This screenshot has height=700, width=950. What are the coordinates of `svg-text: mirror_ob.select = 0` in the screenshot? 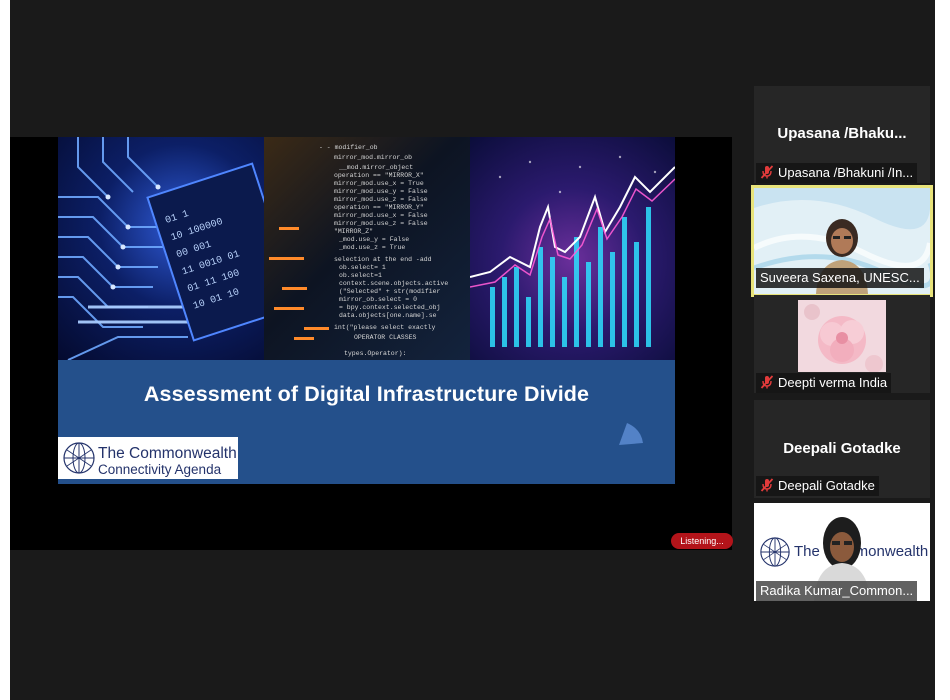 It's located at (378, 299).